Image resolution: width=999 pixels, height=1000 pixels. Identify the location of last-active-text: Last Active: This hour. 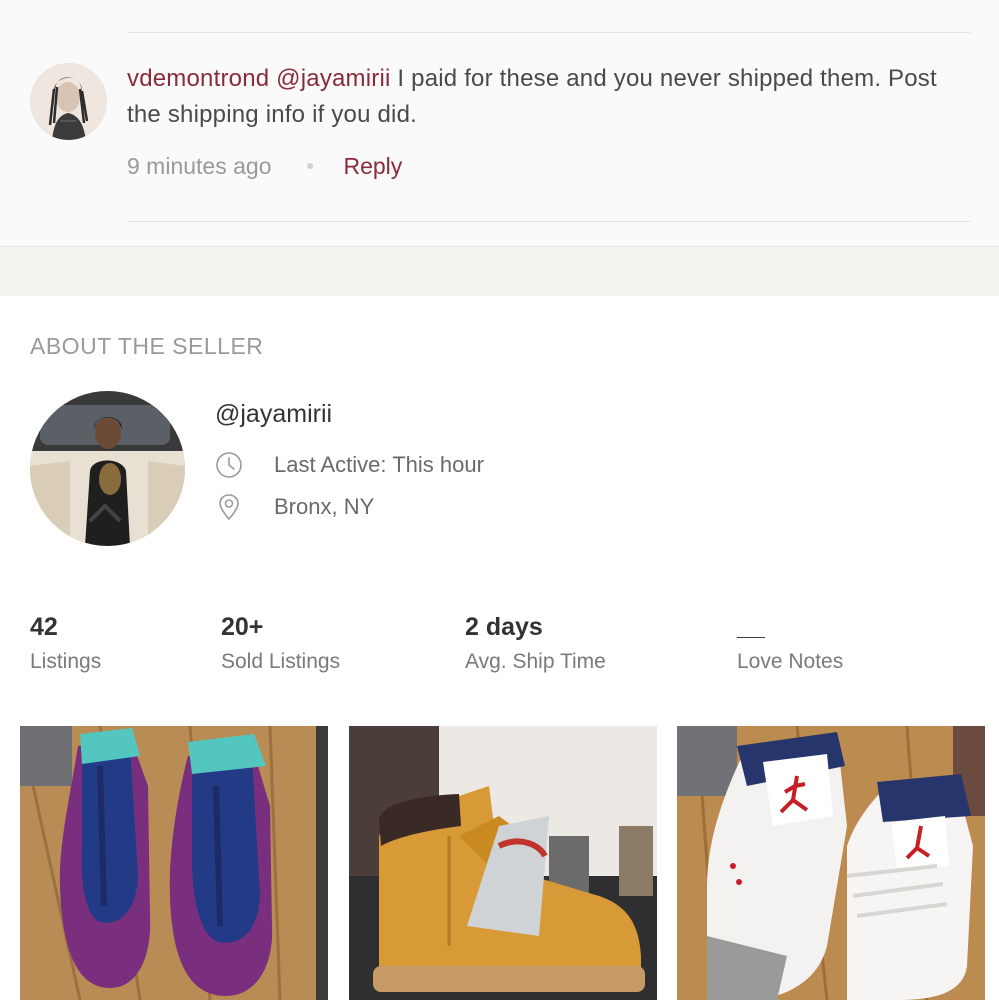
(379, 464).